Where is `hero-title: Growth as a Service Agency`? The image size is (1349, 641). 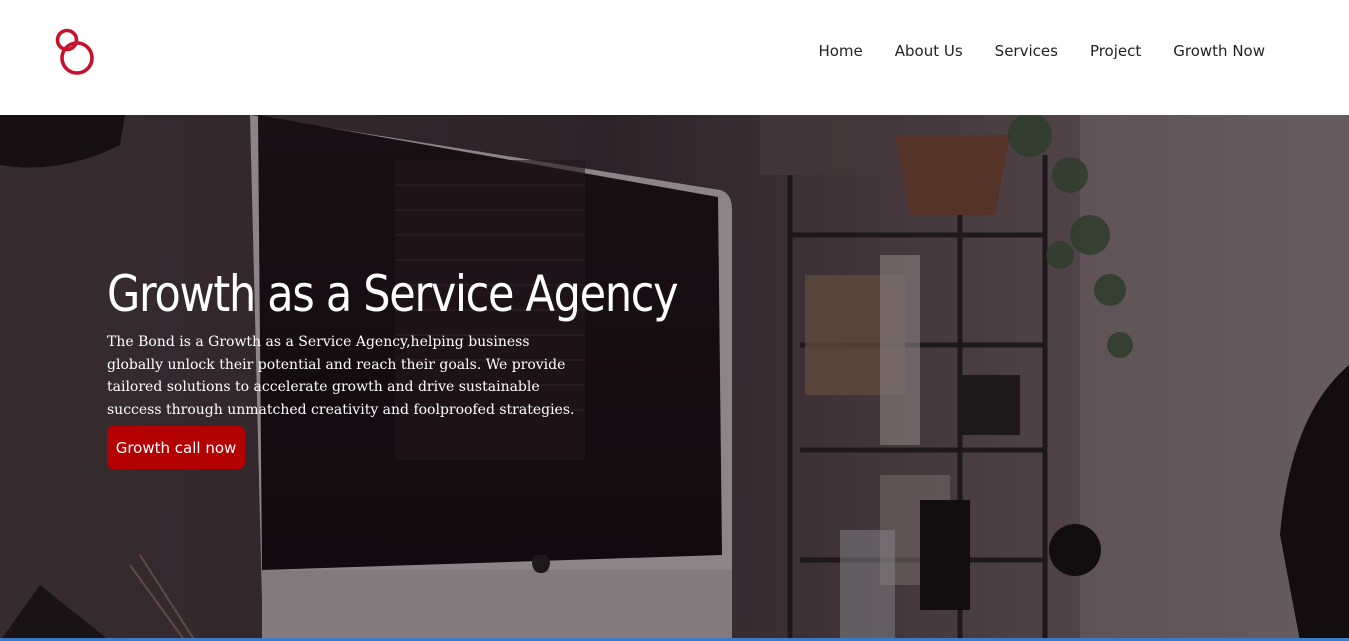 hero-title: Growth as a Service Agency is located at coordinates (393, 294).